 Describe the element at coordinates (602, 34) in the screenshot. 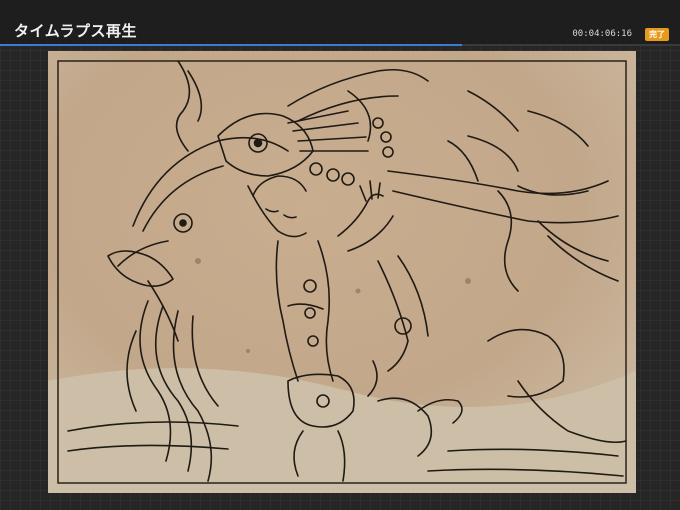

I see `elapsed-time: 00:04:06:16` at that location.